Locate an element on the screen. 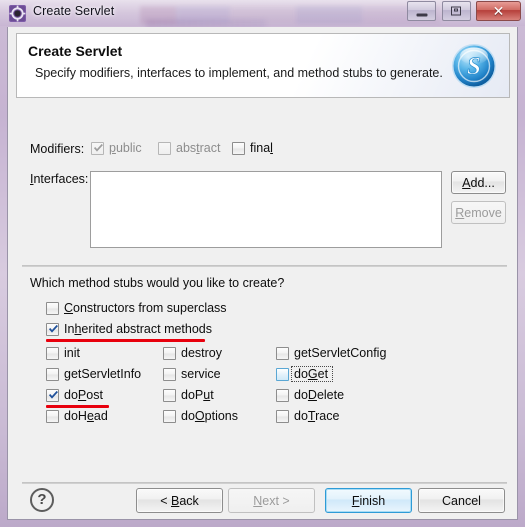  checkbox-label: Inherited abstract methods is located at coordinates (138, 329).